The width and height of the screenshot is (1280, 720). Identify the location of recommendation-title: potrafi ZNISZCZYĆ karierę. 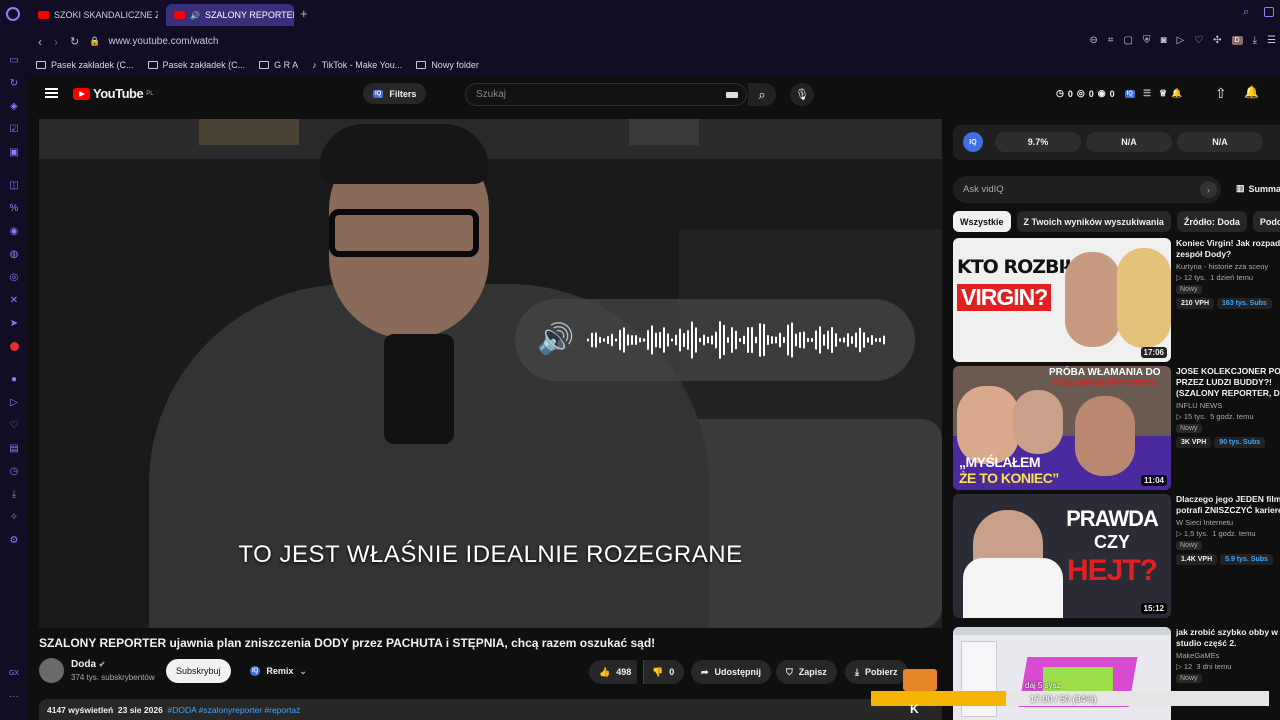
(1228, 510).